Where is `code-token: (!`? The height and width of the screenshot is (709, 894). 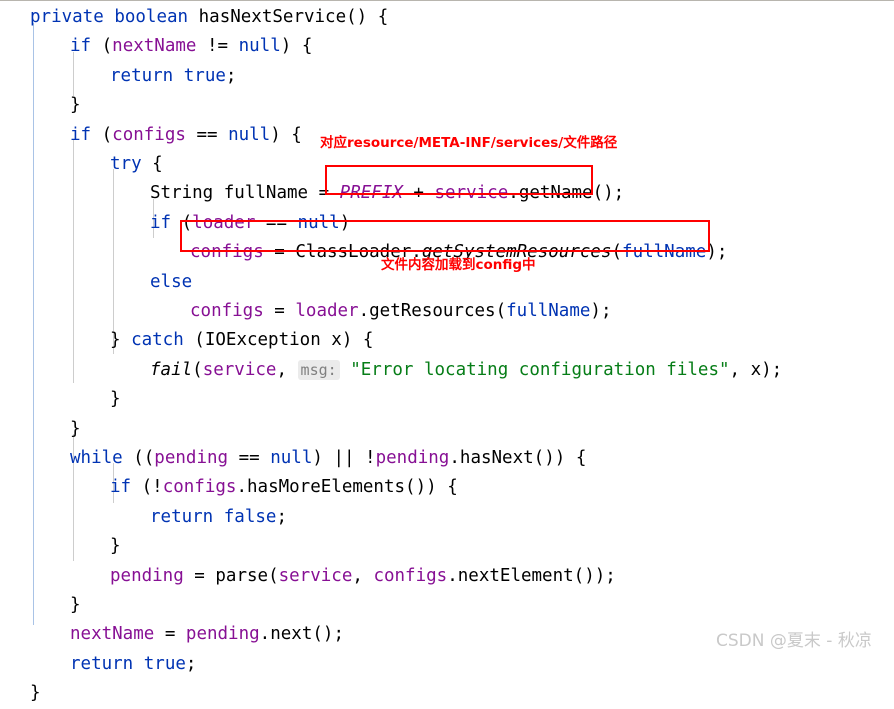
code-token: (! is located at coordinates (147, 487).